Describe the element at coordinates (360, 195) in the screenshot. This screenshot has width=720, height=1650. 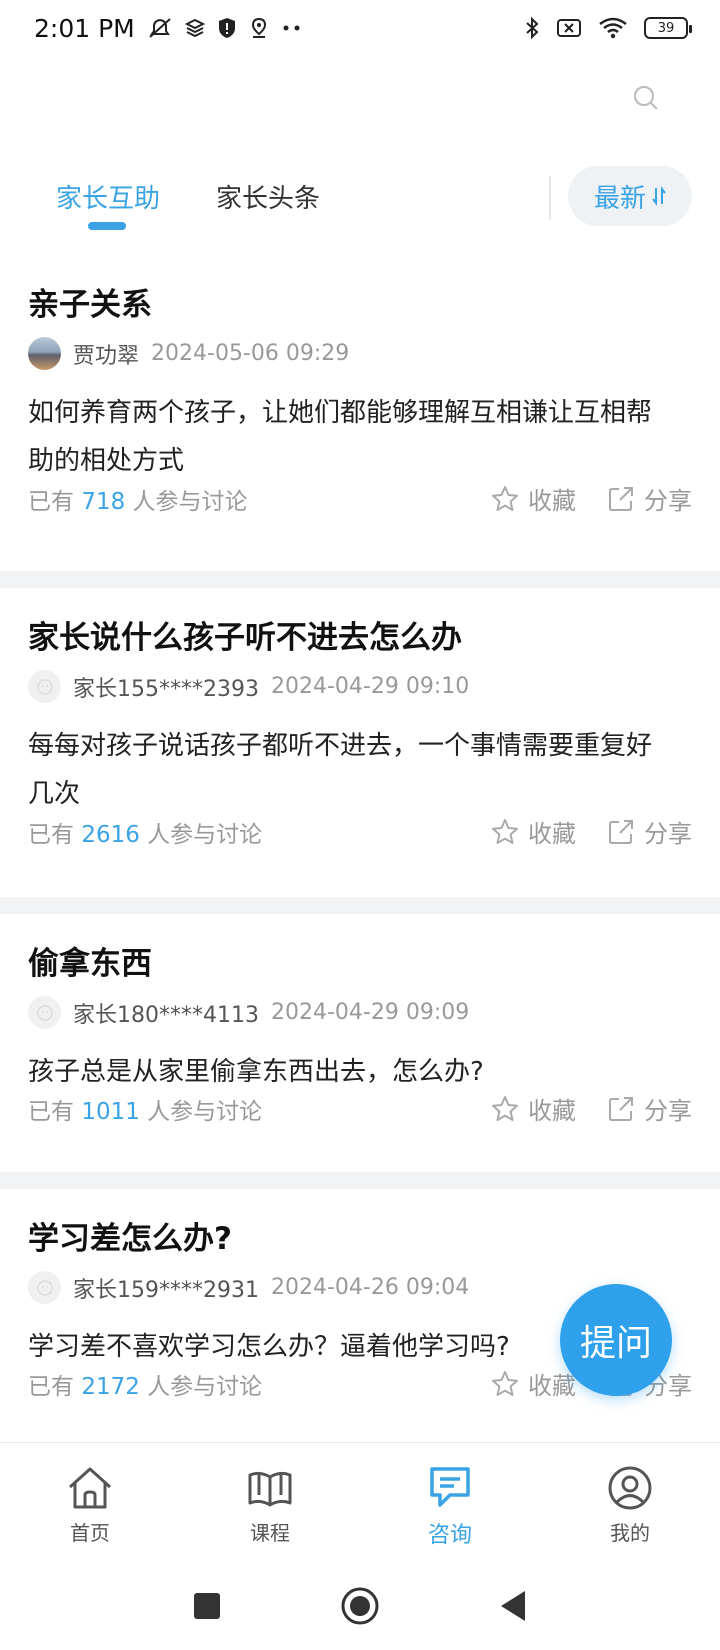
I see `tab-bar: 家长互助 家长头条 最新` at that location.